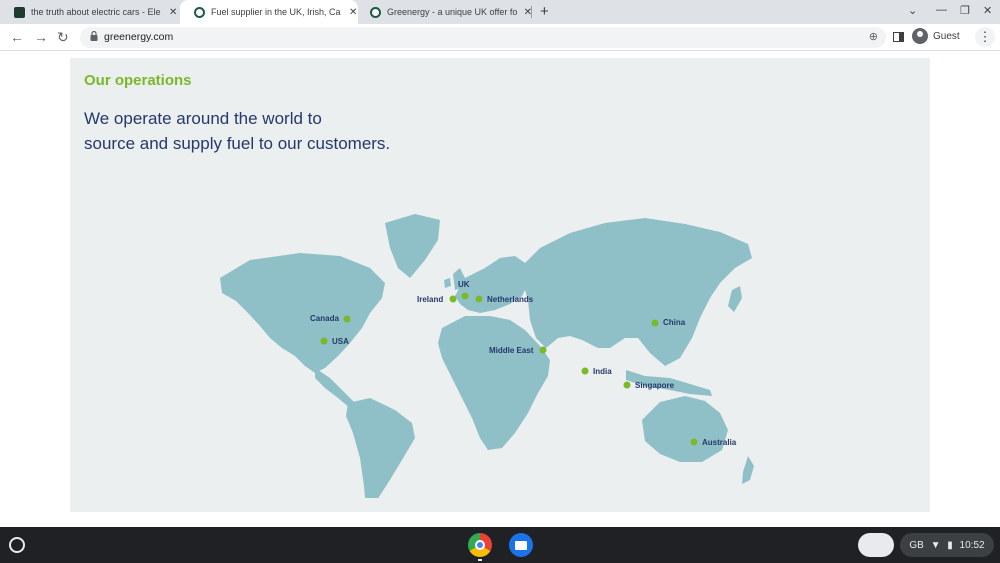  What do you see at coordinates (41, 37) in the screenshot?
I see `forward-arrow-icon: →` at bounding box center [41, 37].